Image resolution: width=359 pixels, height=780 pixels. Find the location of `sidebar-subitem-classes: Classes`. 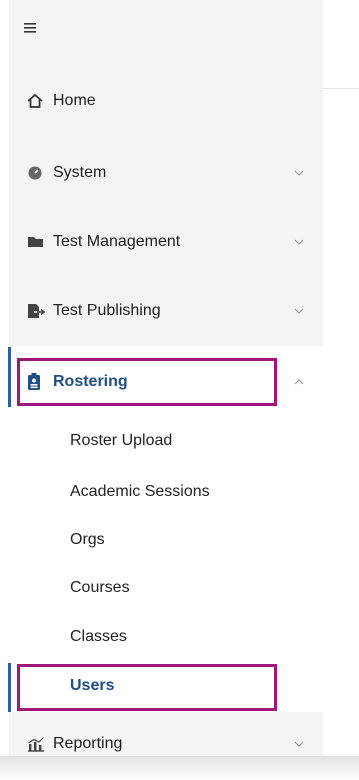

sidebar-subitem-classes: Classes is located at coordinates (166, 637).